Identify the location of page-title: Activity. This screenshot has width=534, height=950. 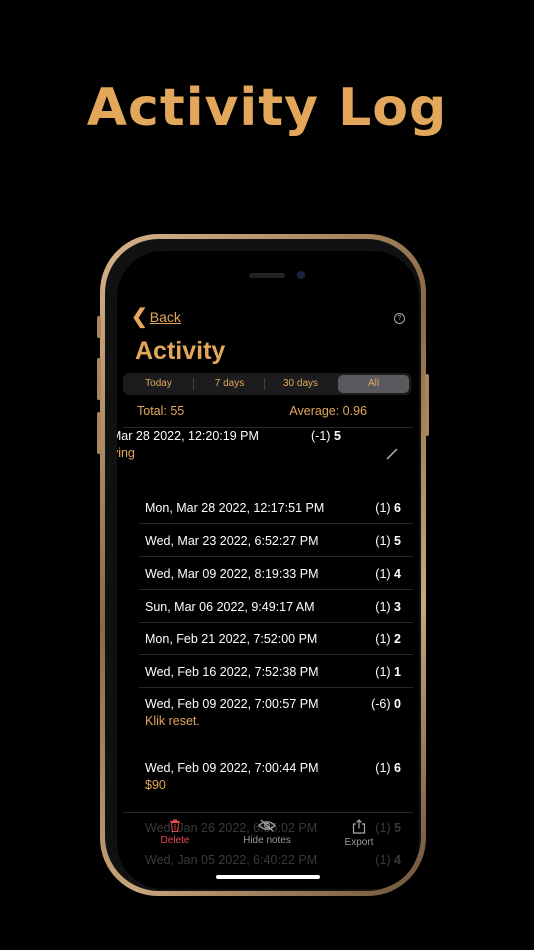
(180, 351).